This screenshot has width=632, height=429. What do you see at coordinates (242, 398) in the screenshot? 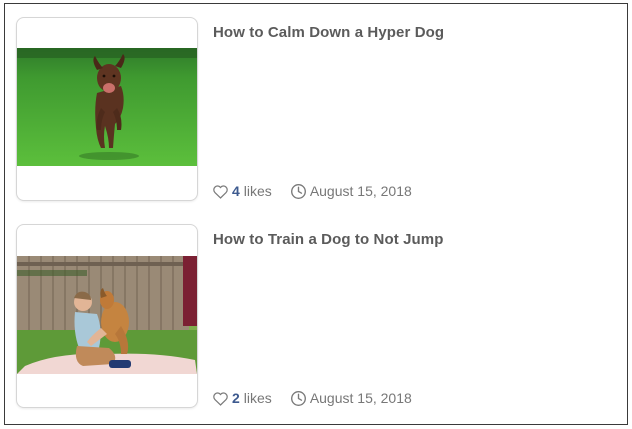
I see `likes-button: 2 likes` at bounding box center [242, 398].